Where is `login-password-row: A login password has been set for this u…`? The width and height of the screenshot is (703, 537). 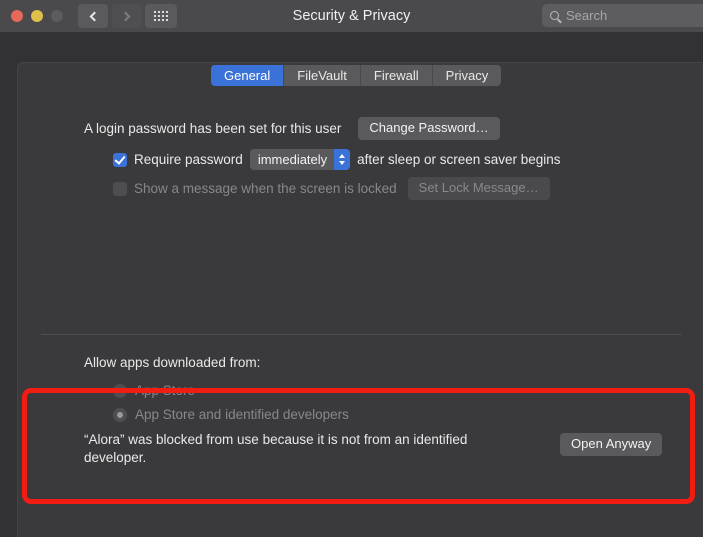 login-password-row: A login password has been set for this u… is located at coordinates (292, 129).